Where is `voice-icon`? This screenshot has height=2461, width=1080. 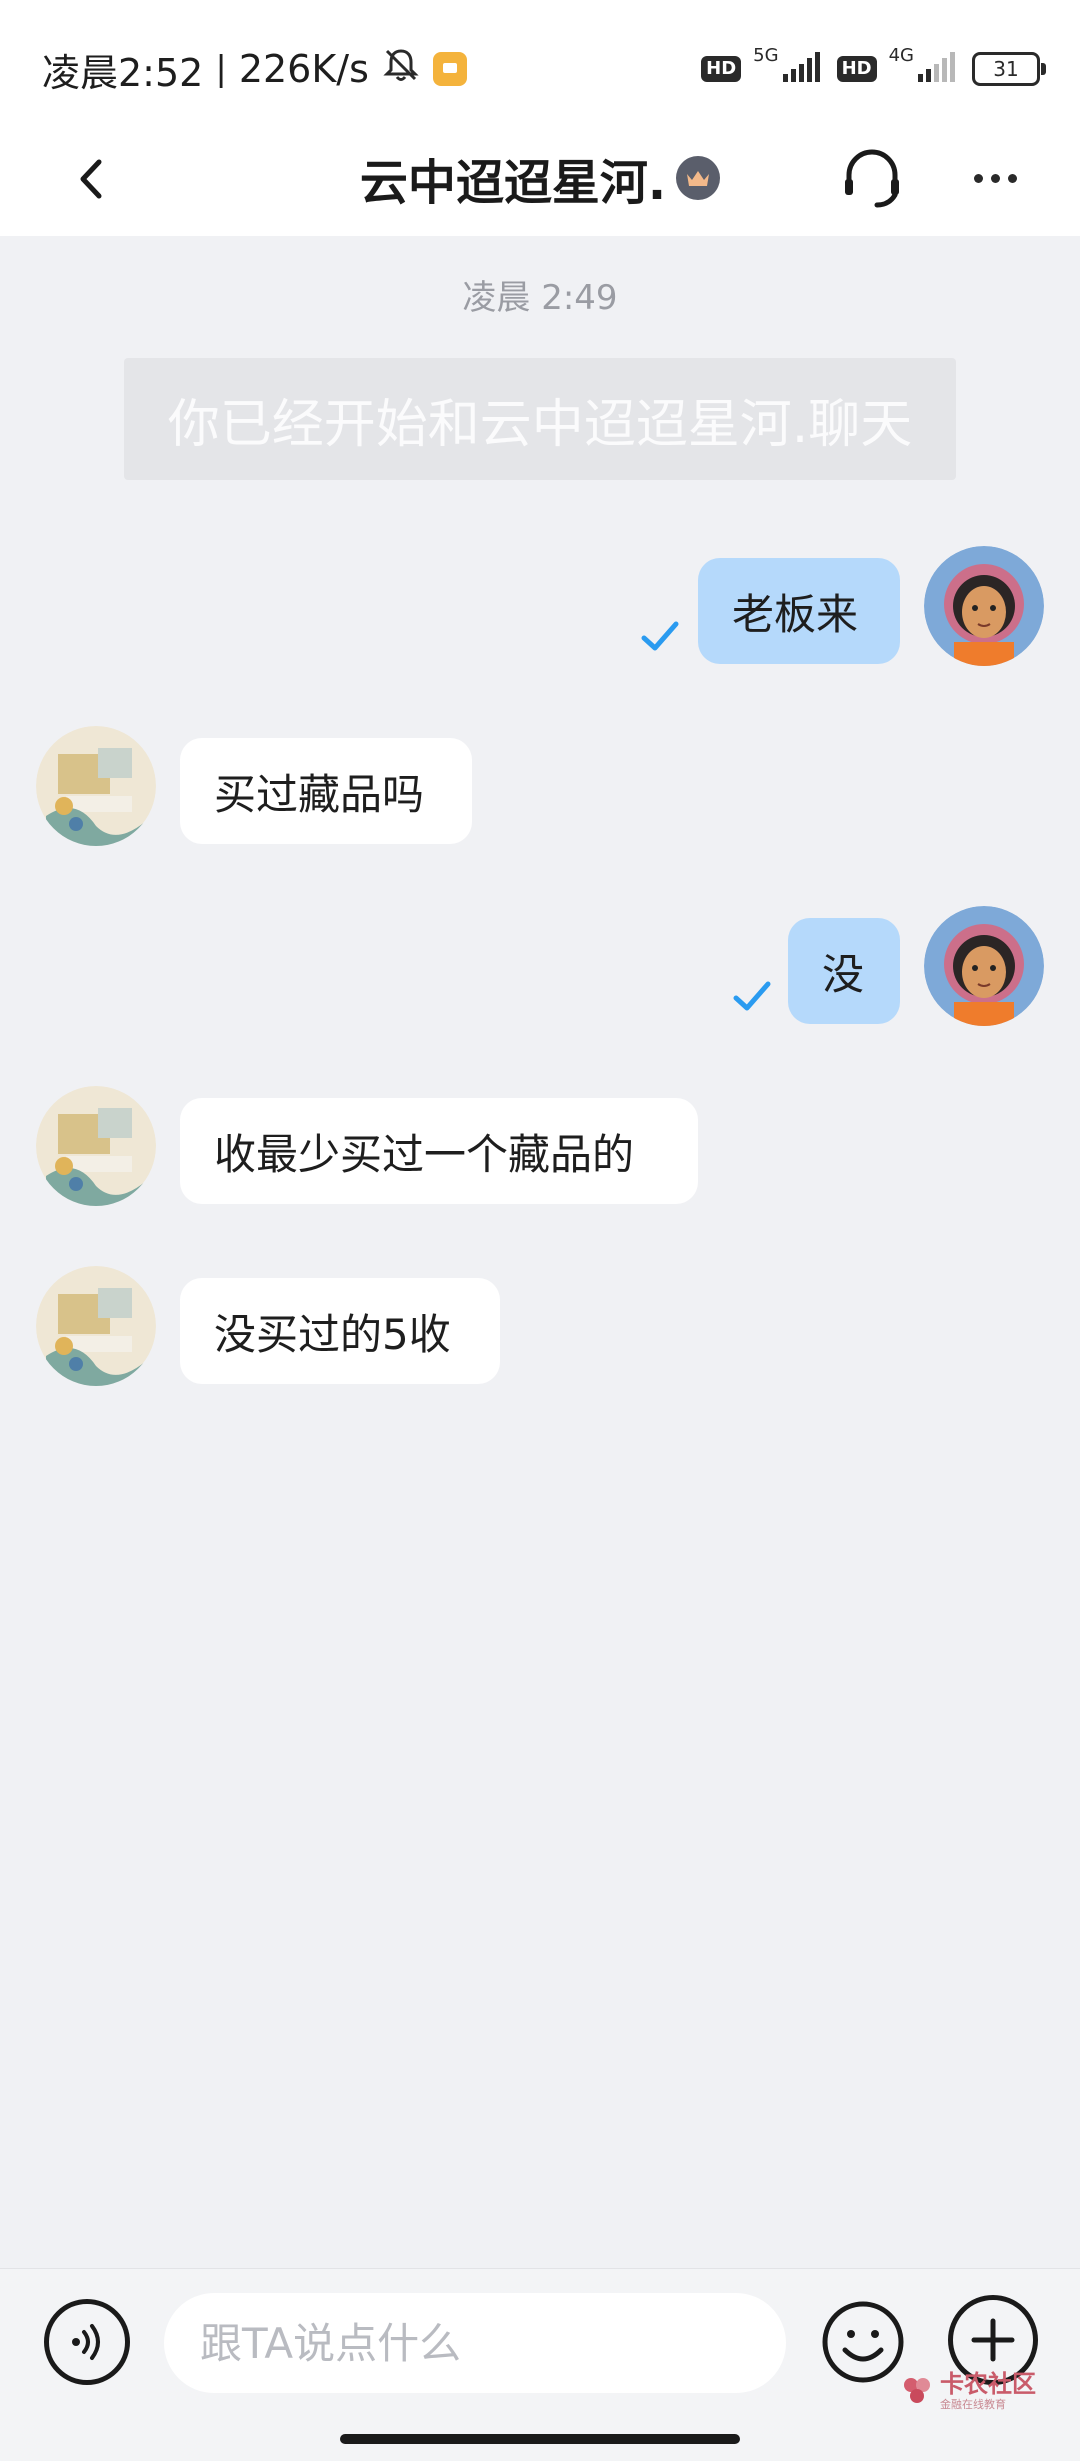
voice-icon is located at coordinates (86, 2342).